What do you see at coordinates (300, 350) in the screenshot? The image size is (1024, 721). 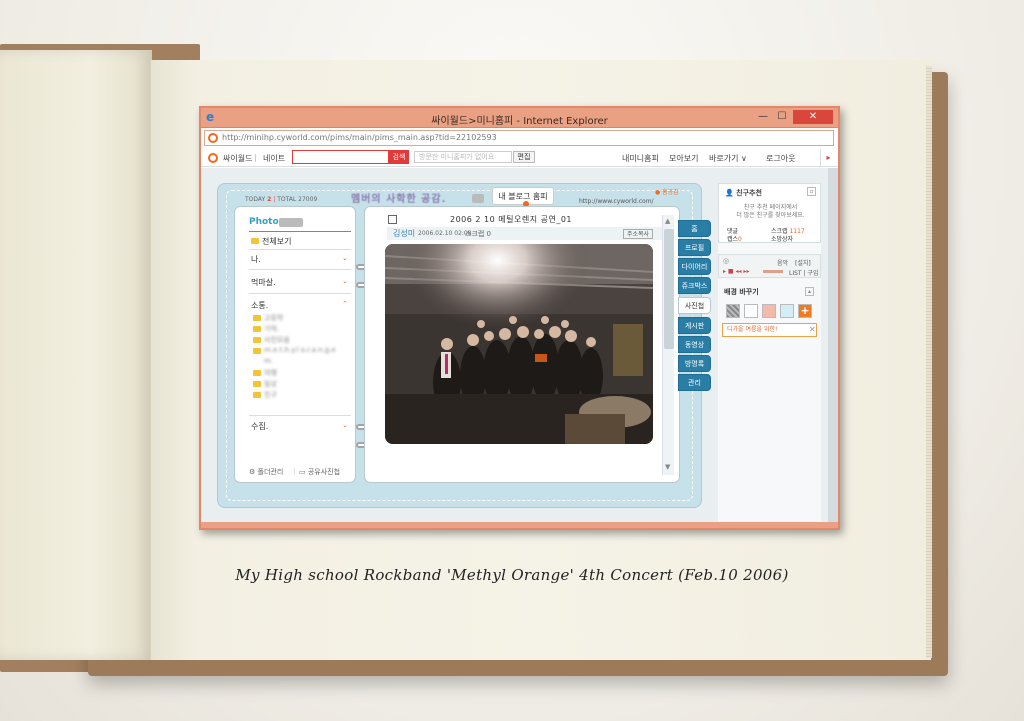 I see `folder-item: m.e.t.h.y.l o.r.a.n.g.e` at bounding box center [300, 350].